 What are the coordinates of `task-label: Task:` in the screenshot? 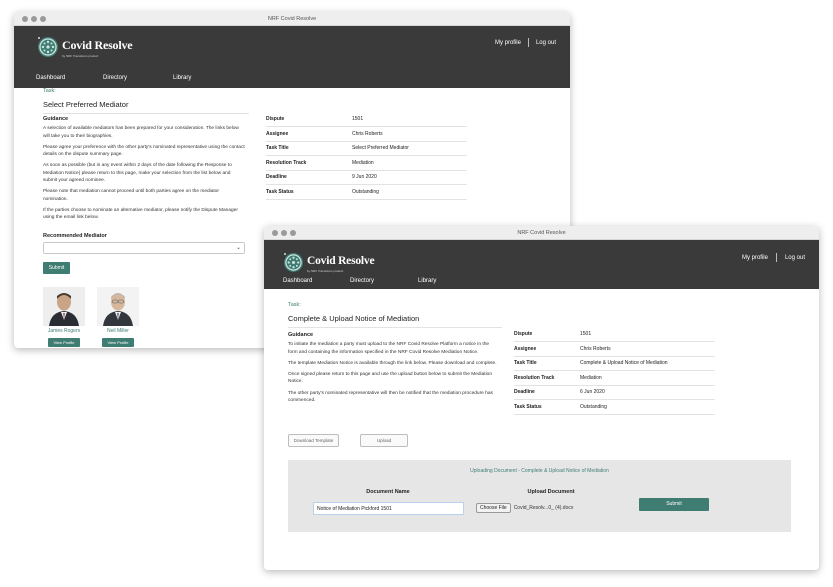 It's located at (294, 305).